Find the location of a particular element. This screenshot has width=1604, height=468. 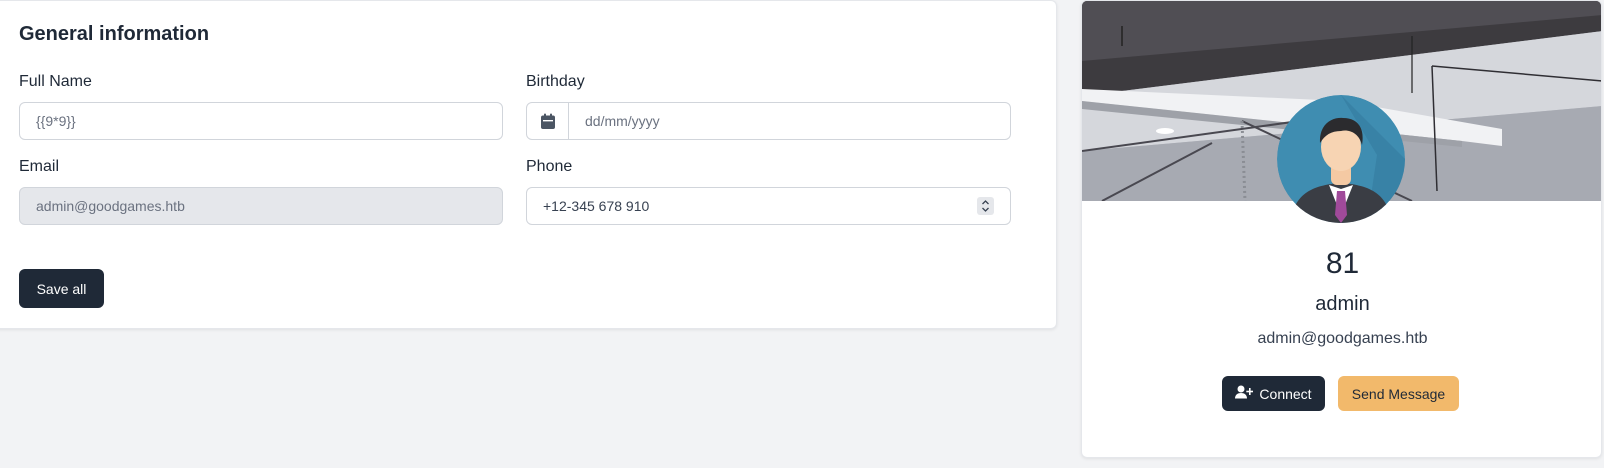

birthday-input: dd/mm/yyyy is located at coordinates (768, 121).